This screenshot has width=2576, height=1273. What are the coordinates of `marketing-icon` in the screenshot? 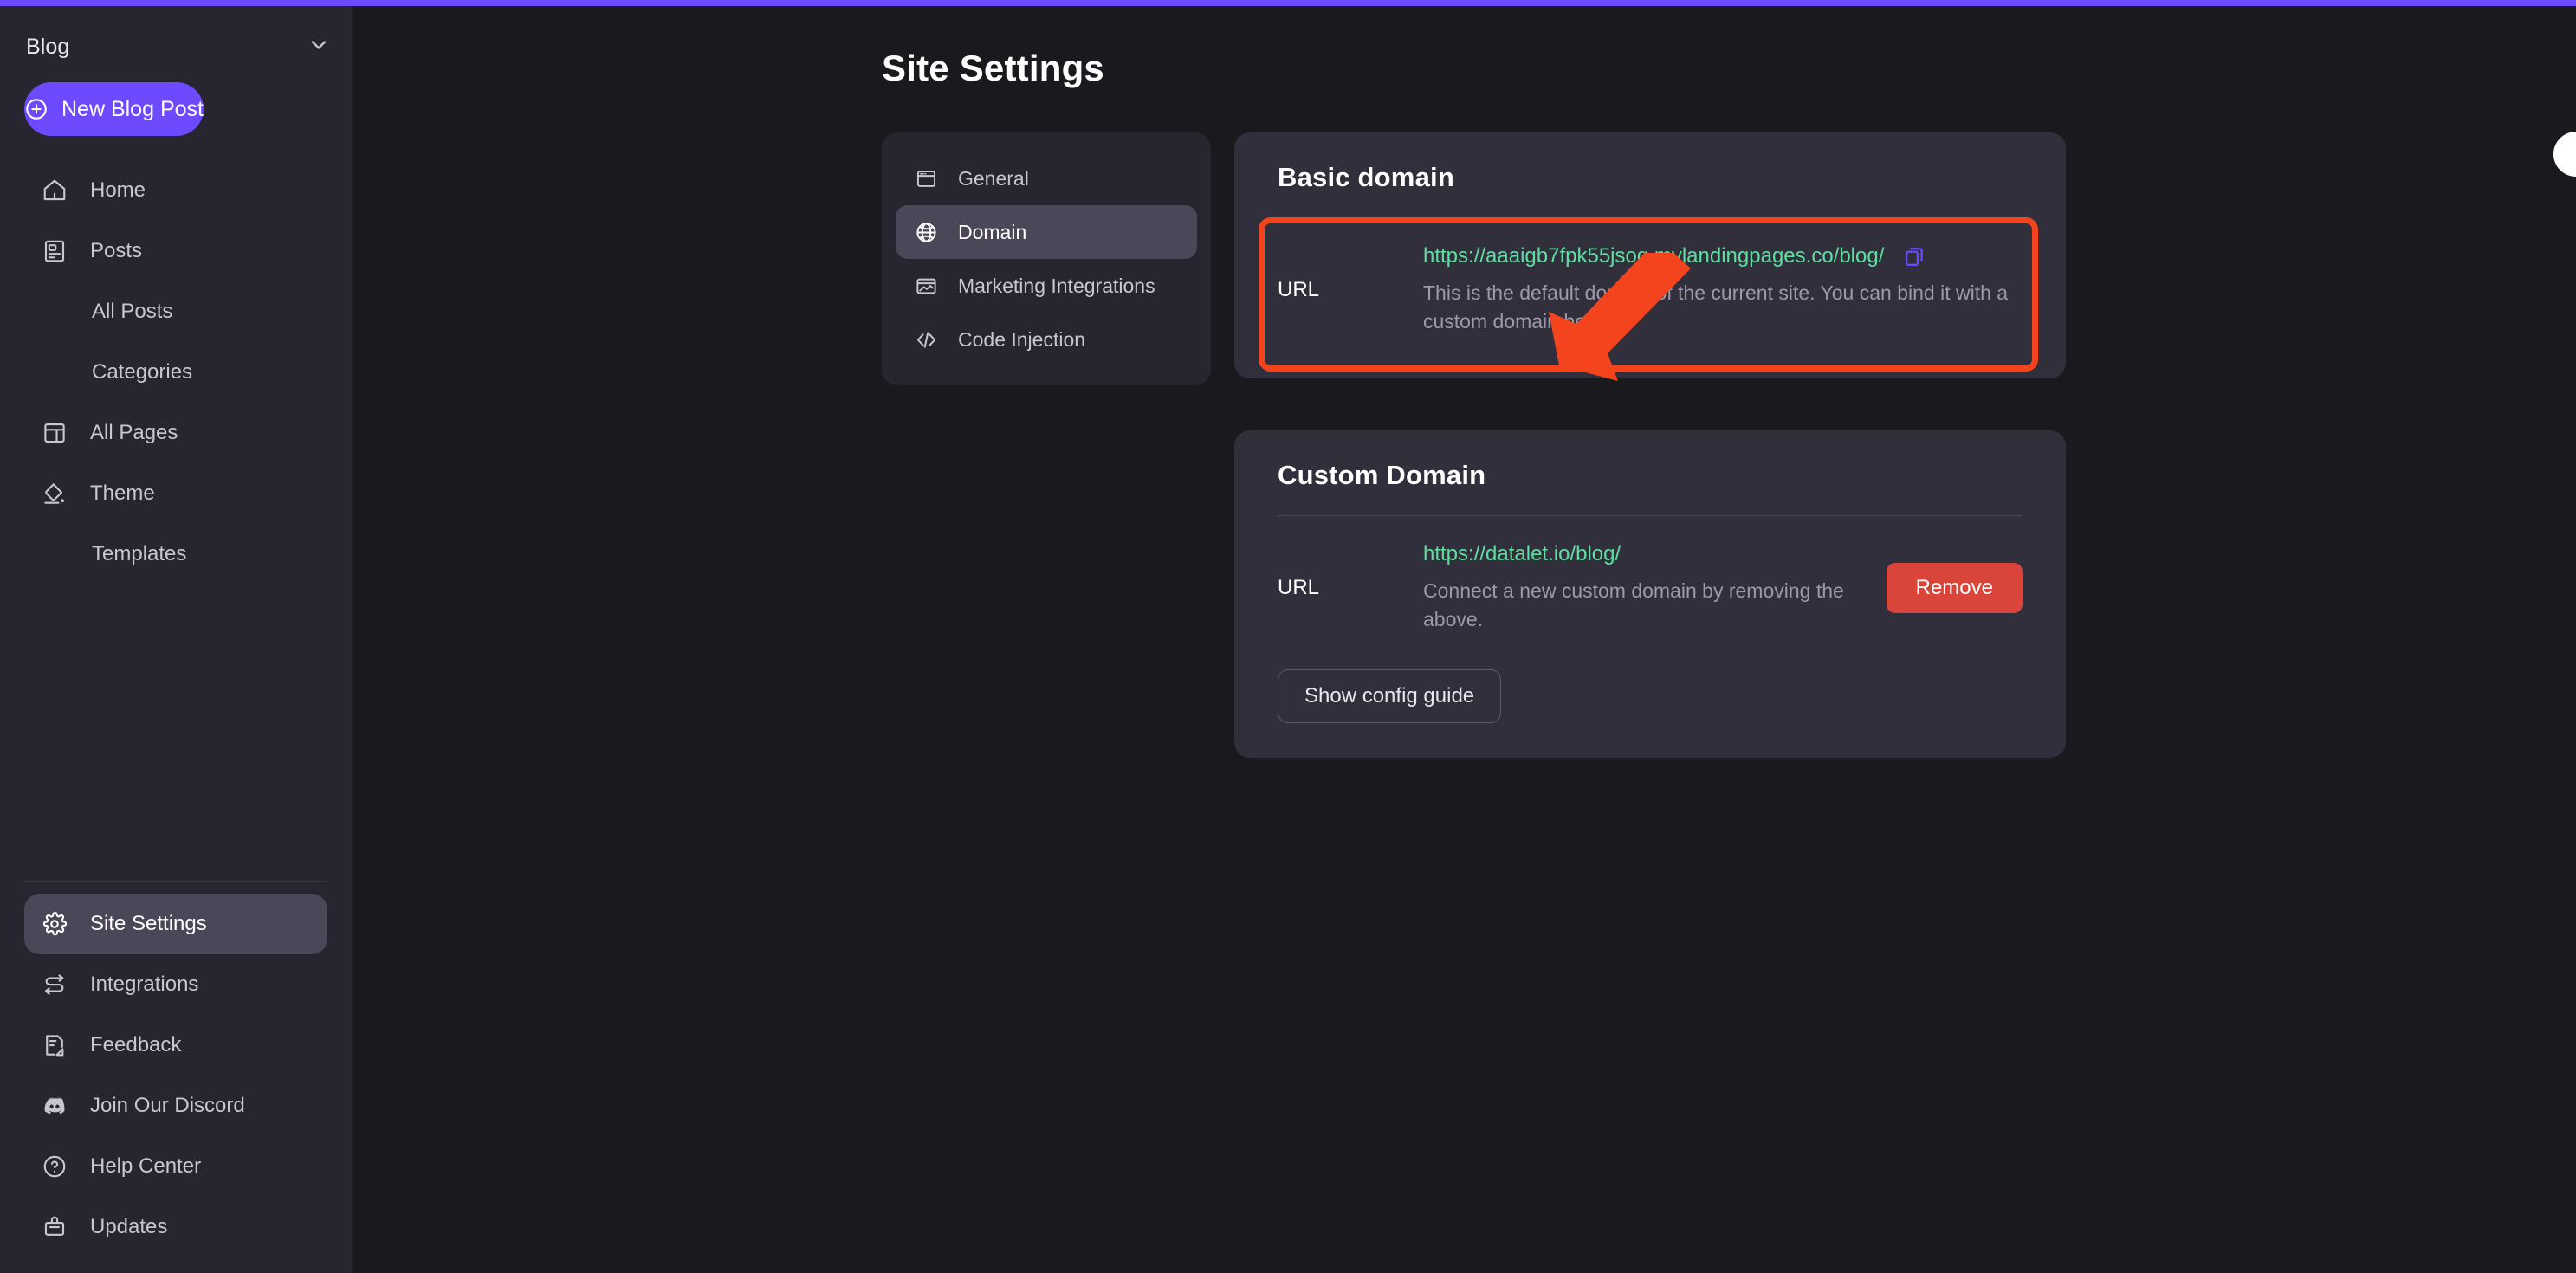 It's located at (926, 286).